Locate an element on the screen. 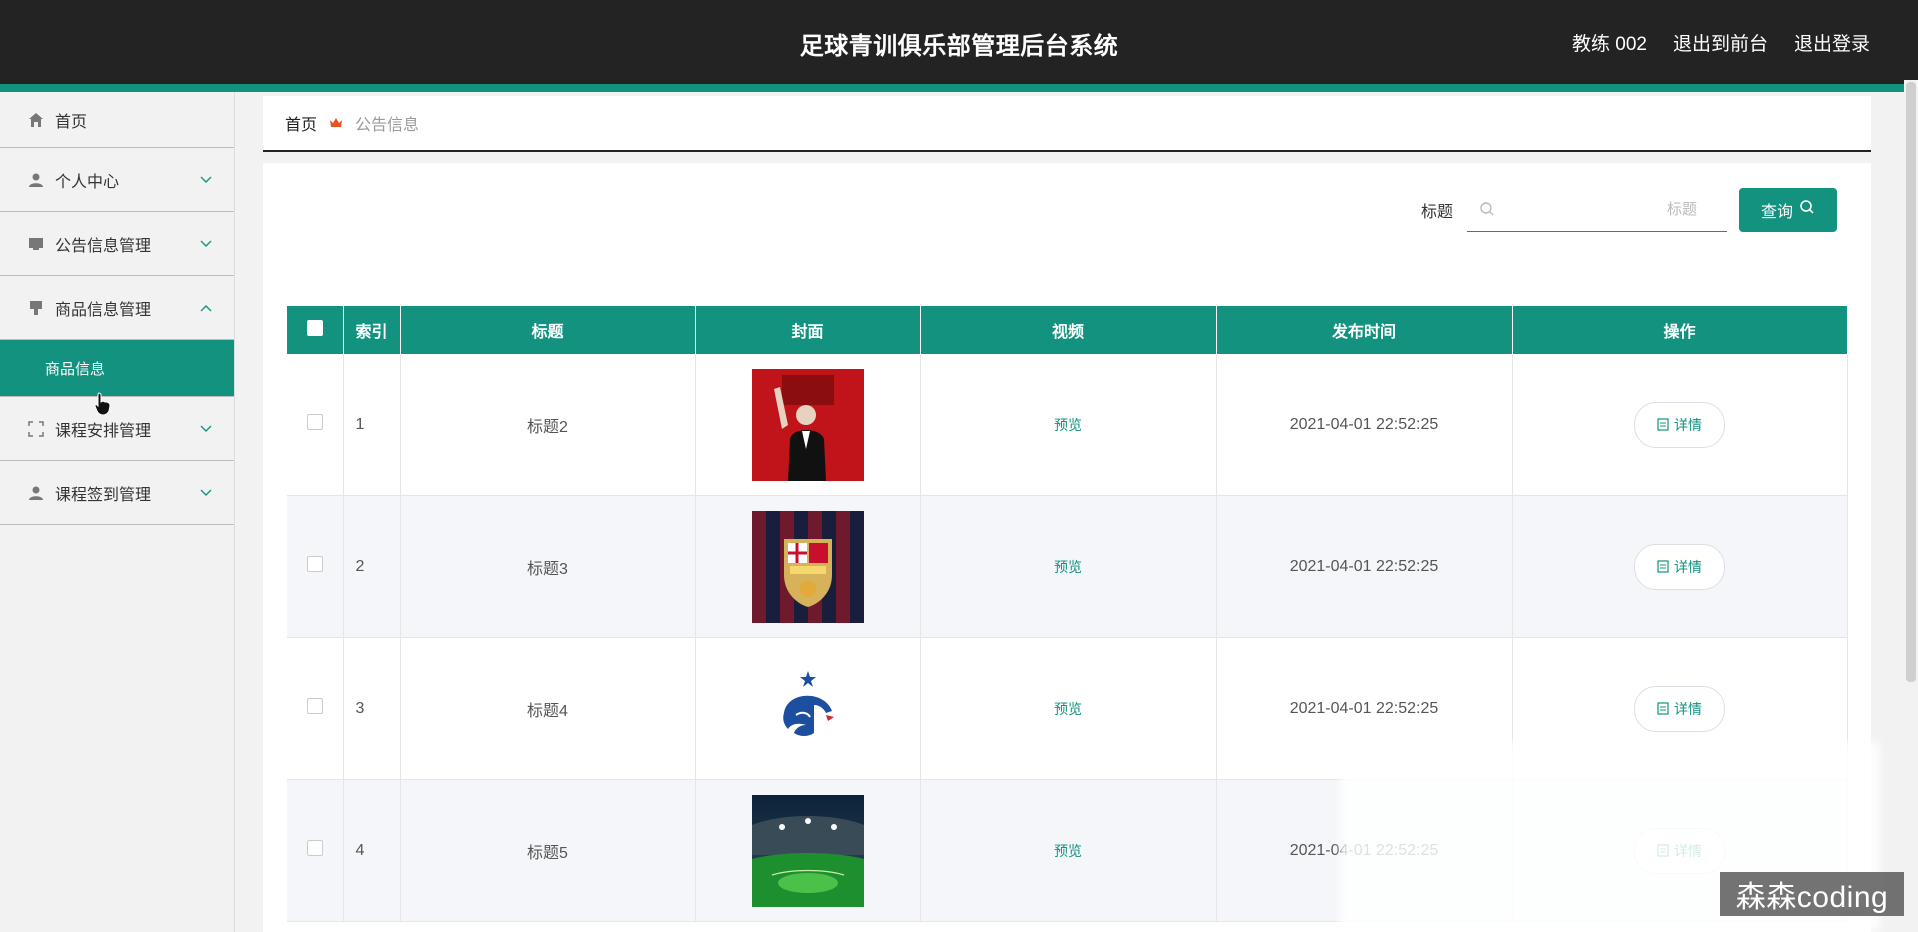 The image size is (1918, 932). column-header: 标题 is located at coordinates (548, 330).